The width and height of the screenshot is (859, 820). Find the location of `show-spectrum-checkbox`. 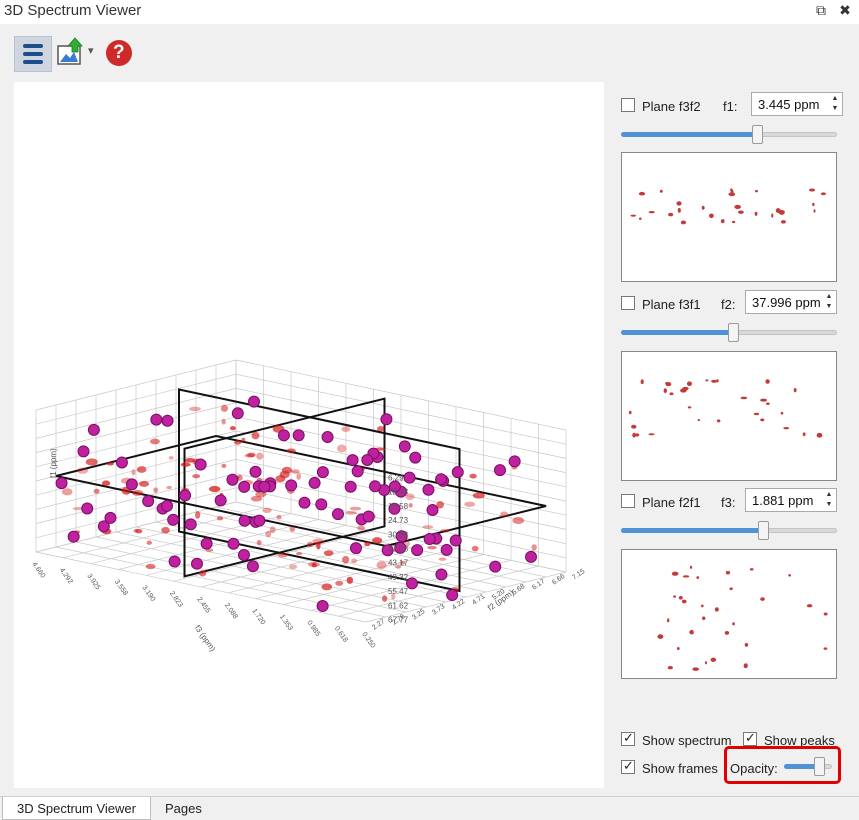

show-spectrum-checkbox is located at coordinates (628, 738).